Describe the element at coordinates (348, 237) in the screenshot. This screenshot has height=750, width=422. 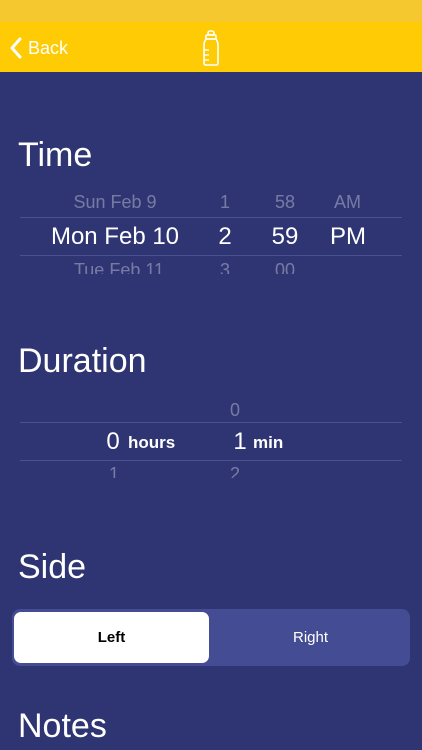
I see `period-selected: PM` at that location.